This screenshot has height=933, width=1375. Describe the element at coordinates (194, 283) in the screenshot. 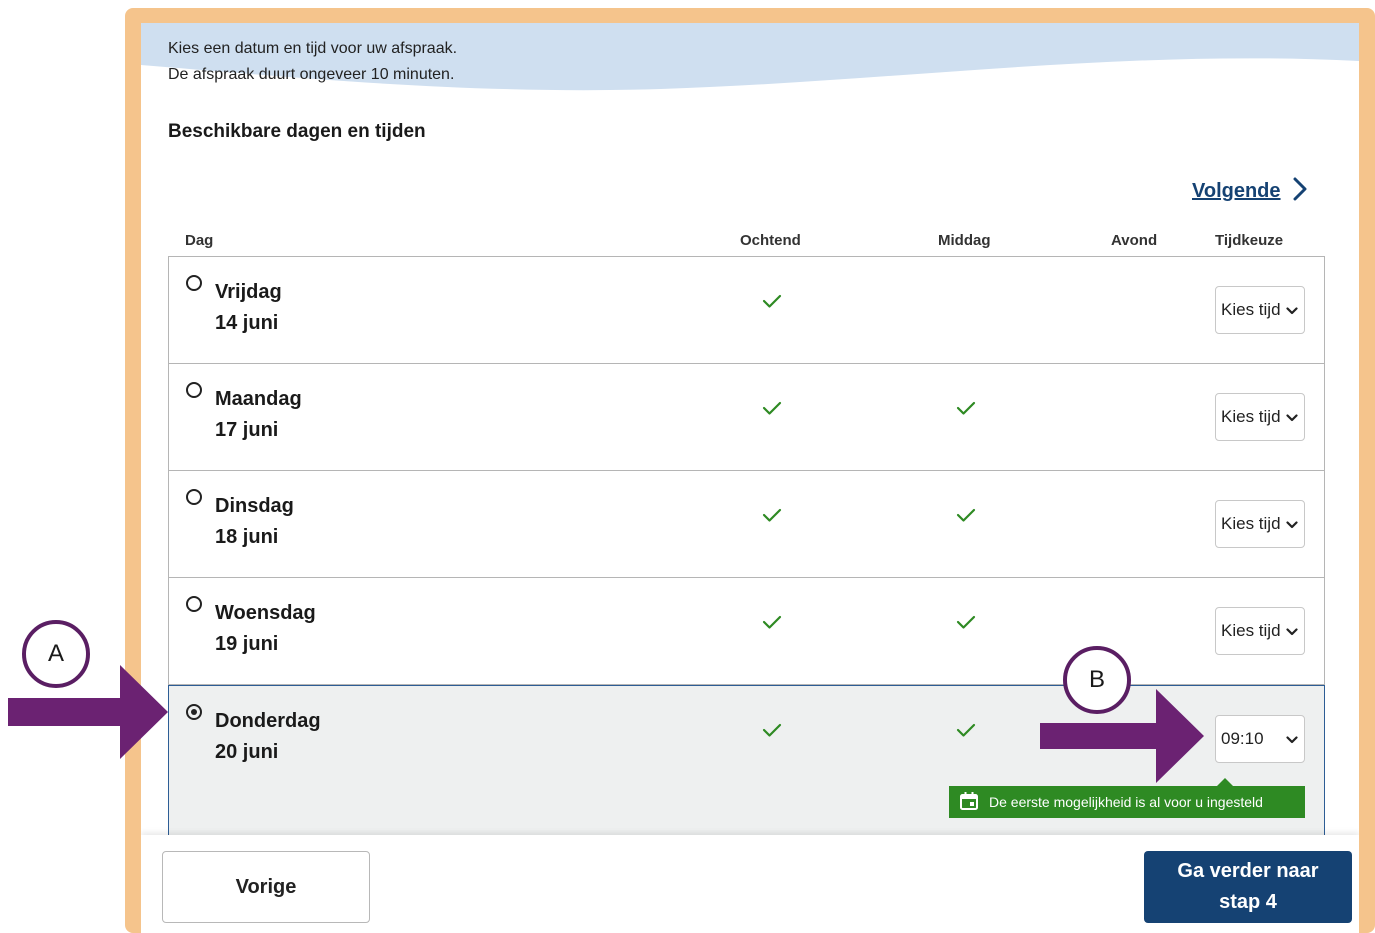

I see `day-radio-vrijdag` at that location.